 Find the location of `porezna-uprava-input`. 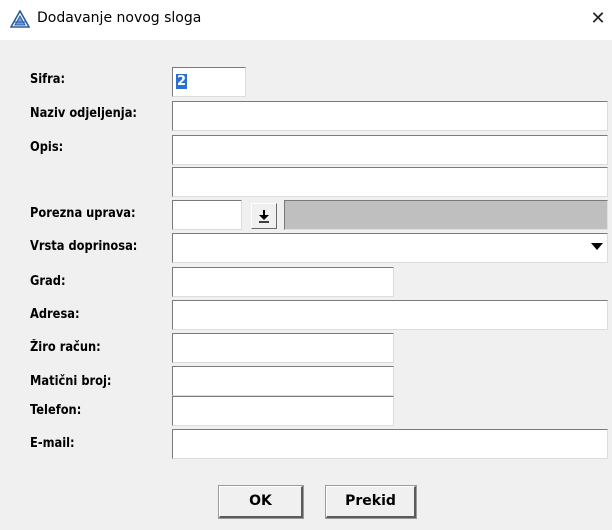

porezna-uprava-input is located at coordinates (207, 215).